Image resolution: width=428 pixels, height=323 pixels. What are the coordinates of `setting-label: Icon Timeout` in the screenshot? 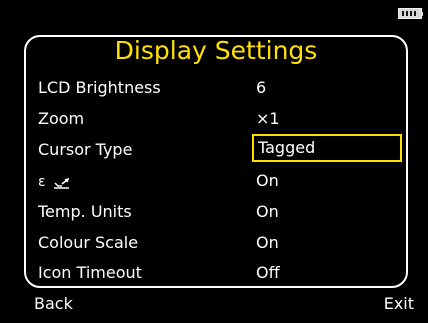 It's located at (90, 272).